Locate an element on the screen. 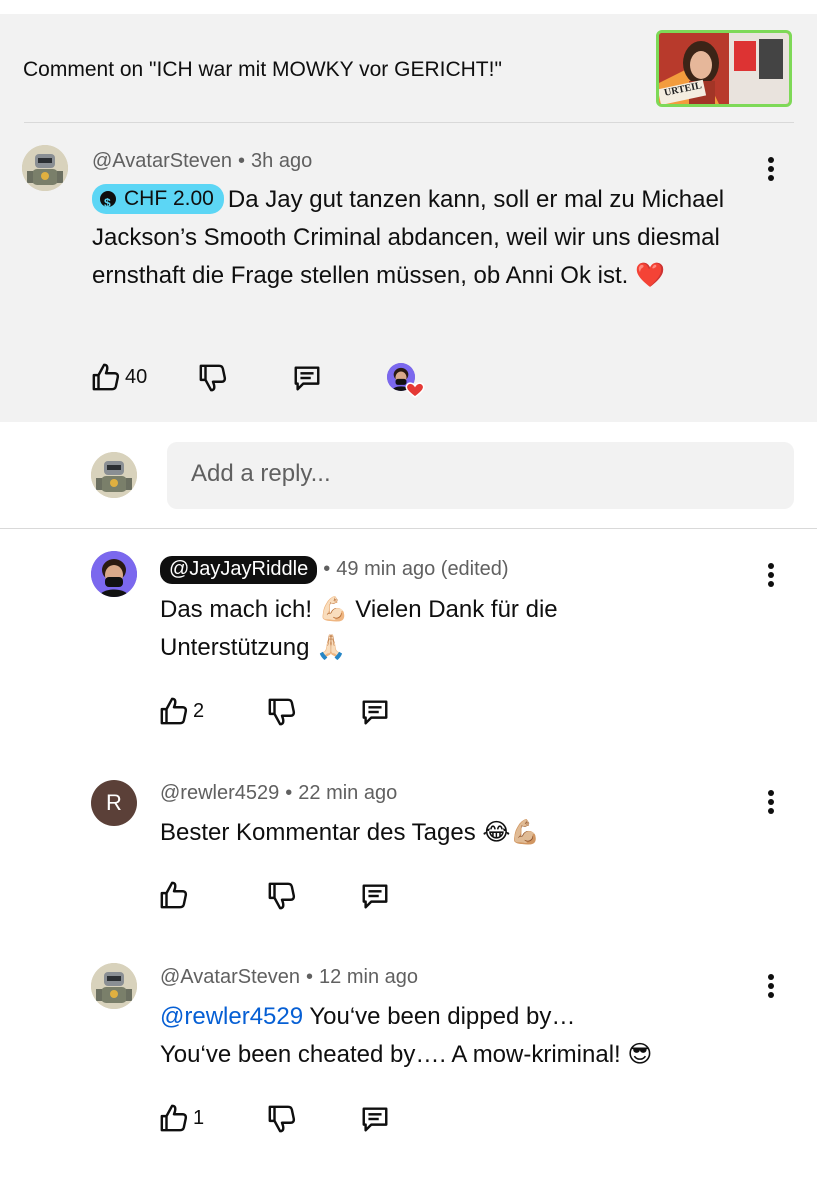  like-count: 1 is located at coordinates (199, 1117).